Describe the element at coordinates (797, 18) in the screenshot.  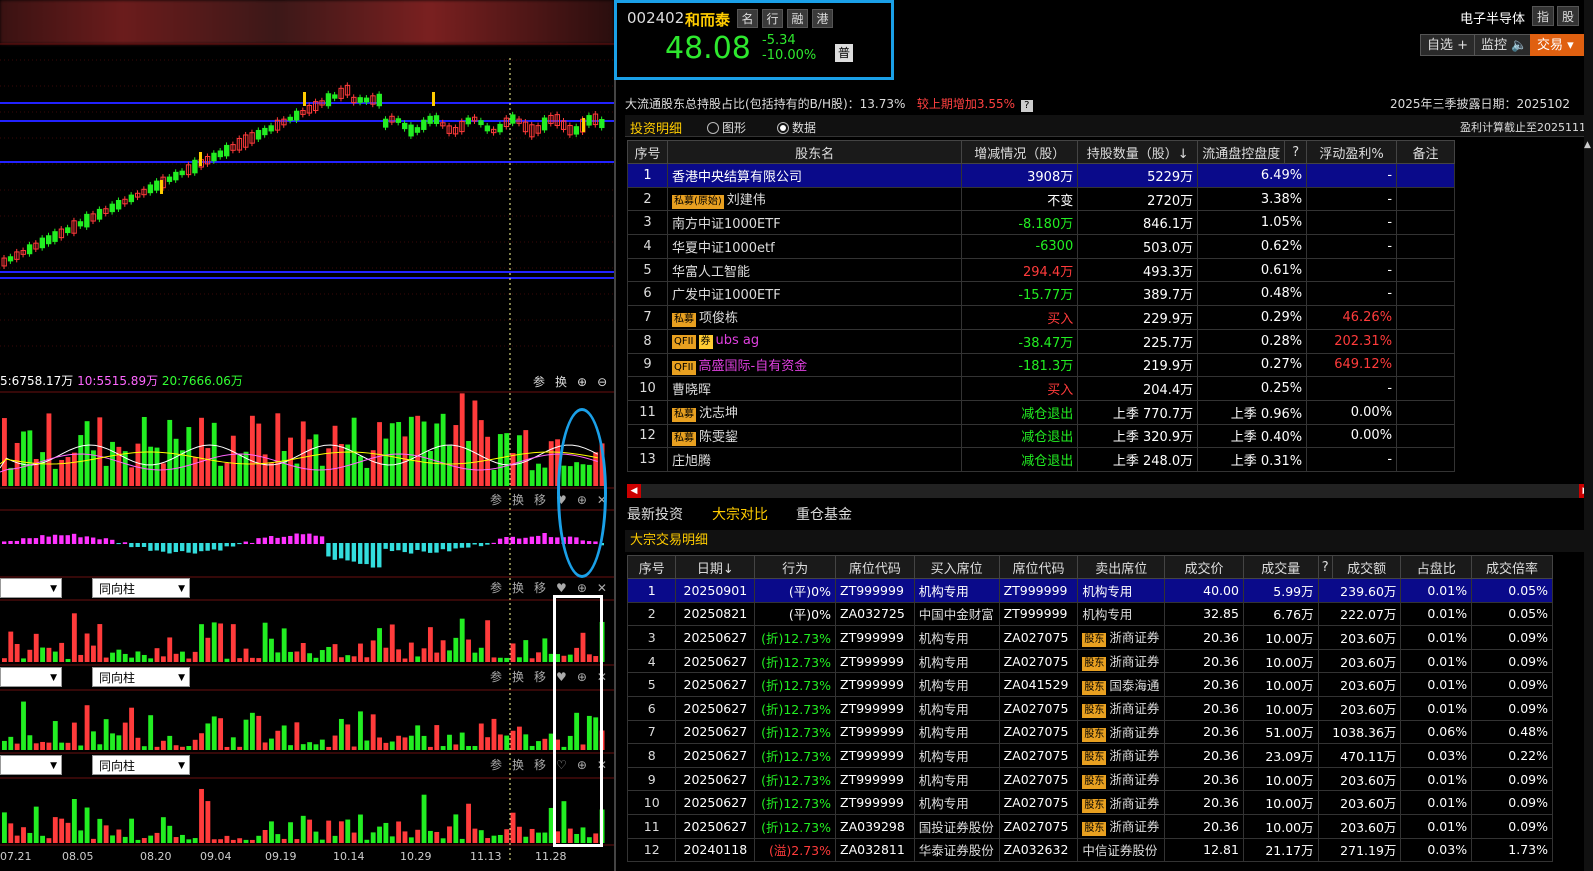
I see `tag-margin: 融` at that location.